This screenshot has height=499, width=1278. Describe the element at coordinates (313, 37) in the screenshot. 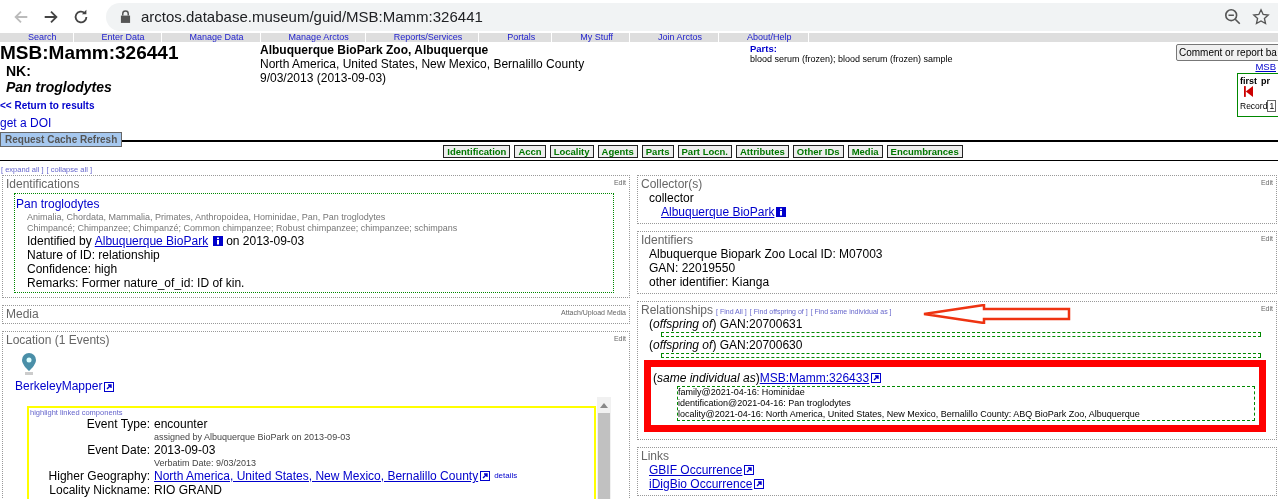

I see `menu-item: Manage Arctos` at that location.